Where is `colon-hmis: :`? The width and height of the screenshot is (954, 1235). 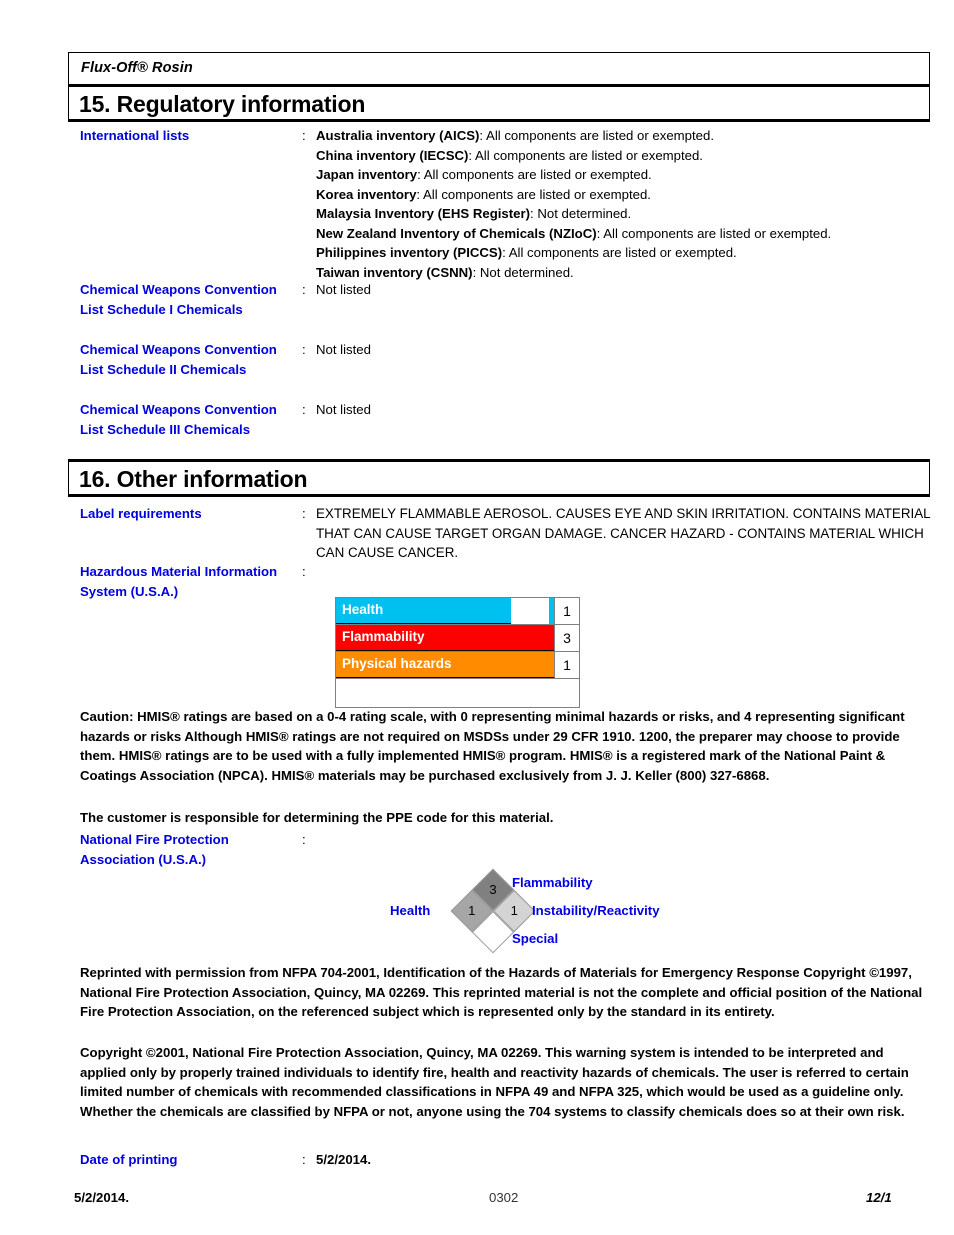
colon-hmis: : is located at coordinates (304, 571).